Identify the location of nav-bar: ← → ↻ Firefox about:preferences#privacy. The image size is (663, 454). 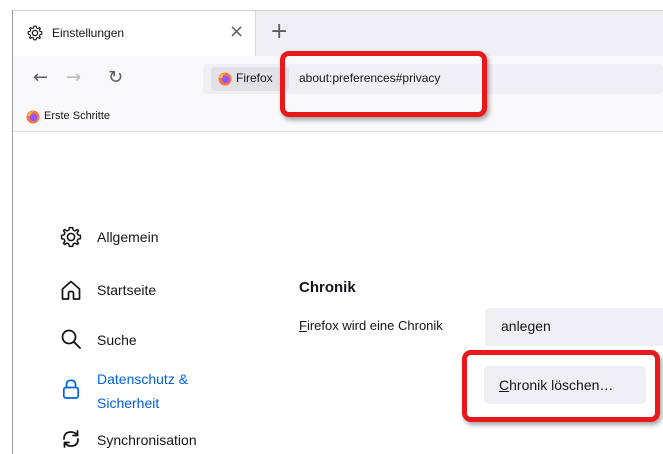
(338, 79).